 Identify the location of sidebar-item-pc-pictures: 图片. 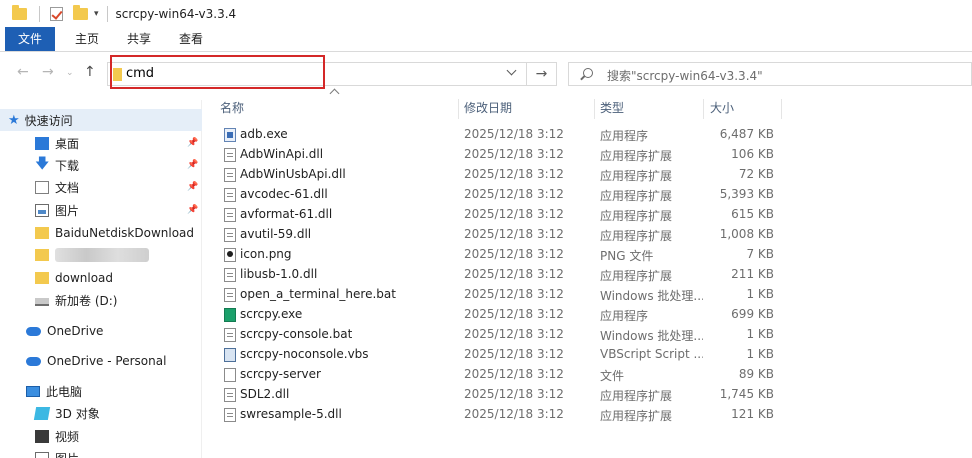
(101, 452).